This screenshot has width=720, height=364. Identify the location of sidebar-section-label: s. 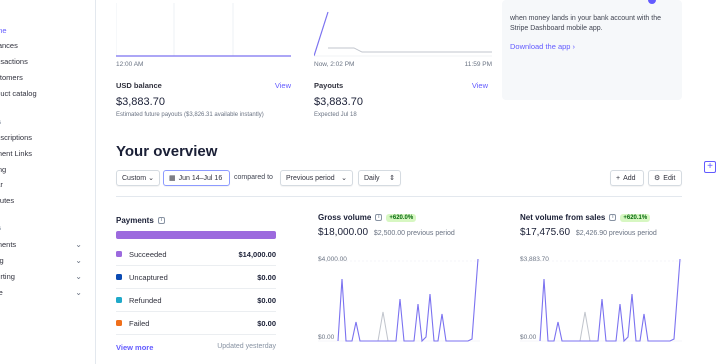
(0, 122).